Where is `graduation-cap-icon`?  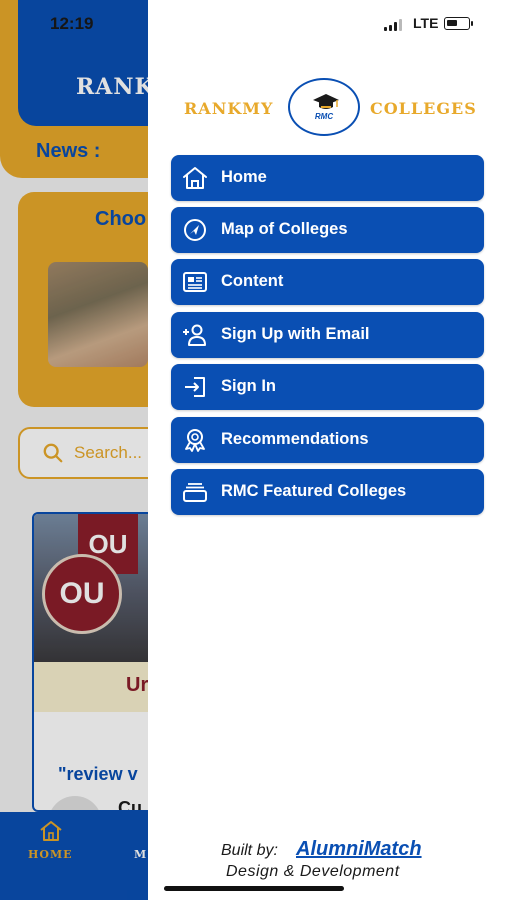
graduation-cap-icon is located at coordinates (326, 101).